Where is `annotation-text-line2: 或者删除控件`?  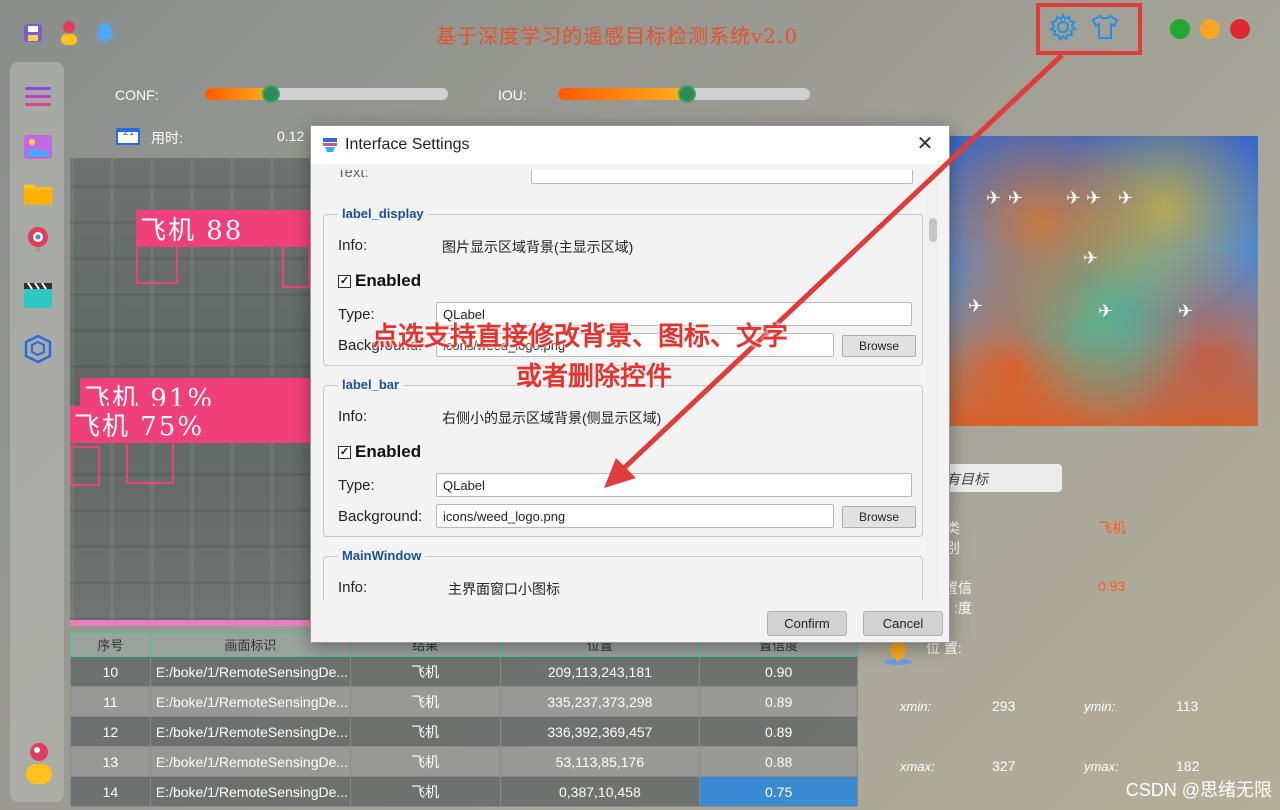 annotation-text-line2: 或者删除控件 is located at coordinates (594, 377).